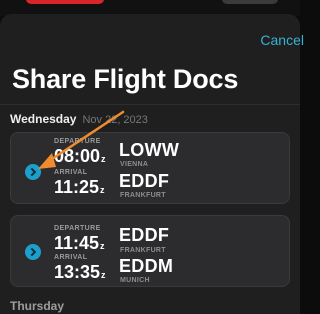  I want to click on destination-icao: EDDF, so click(144, 181).